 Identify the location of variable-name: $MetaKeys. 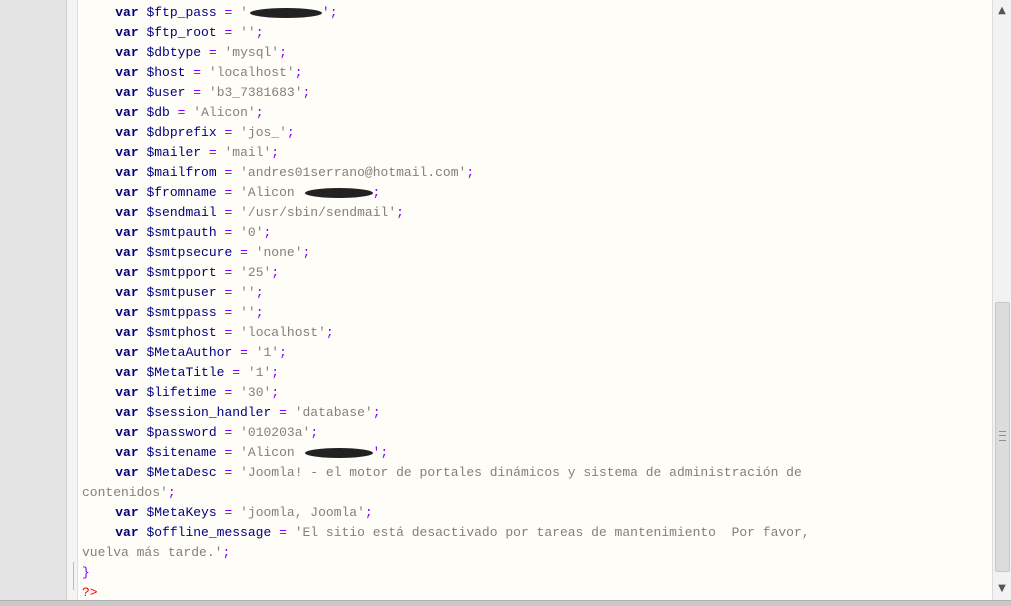
(181, 512).